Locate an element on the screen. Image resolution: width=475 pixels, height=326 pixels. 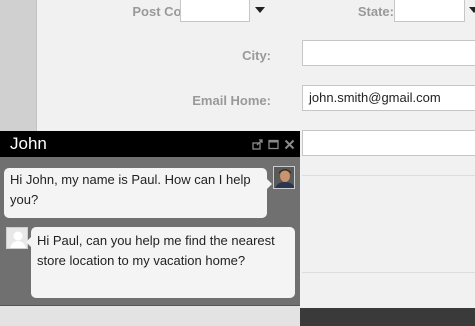
email-home-field: john.smith@gmail.com is located at coordinates (388, 98).